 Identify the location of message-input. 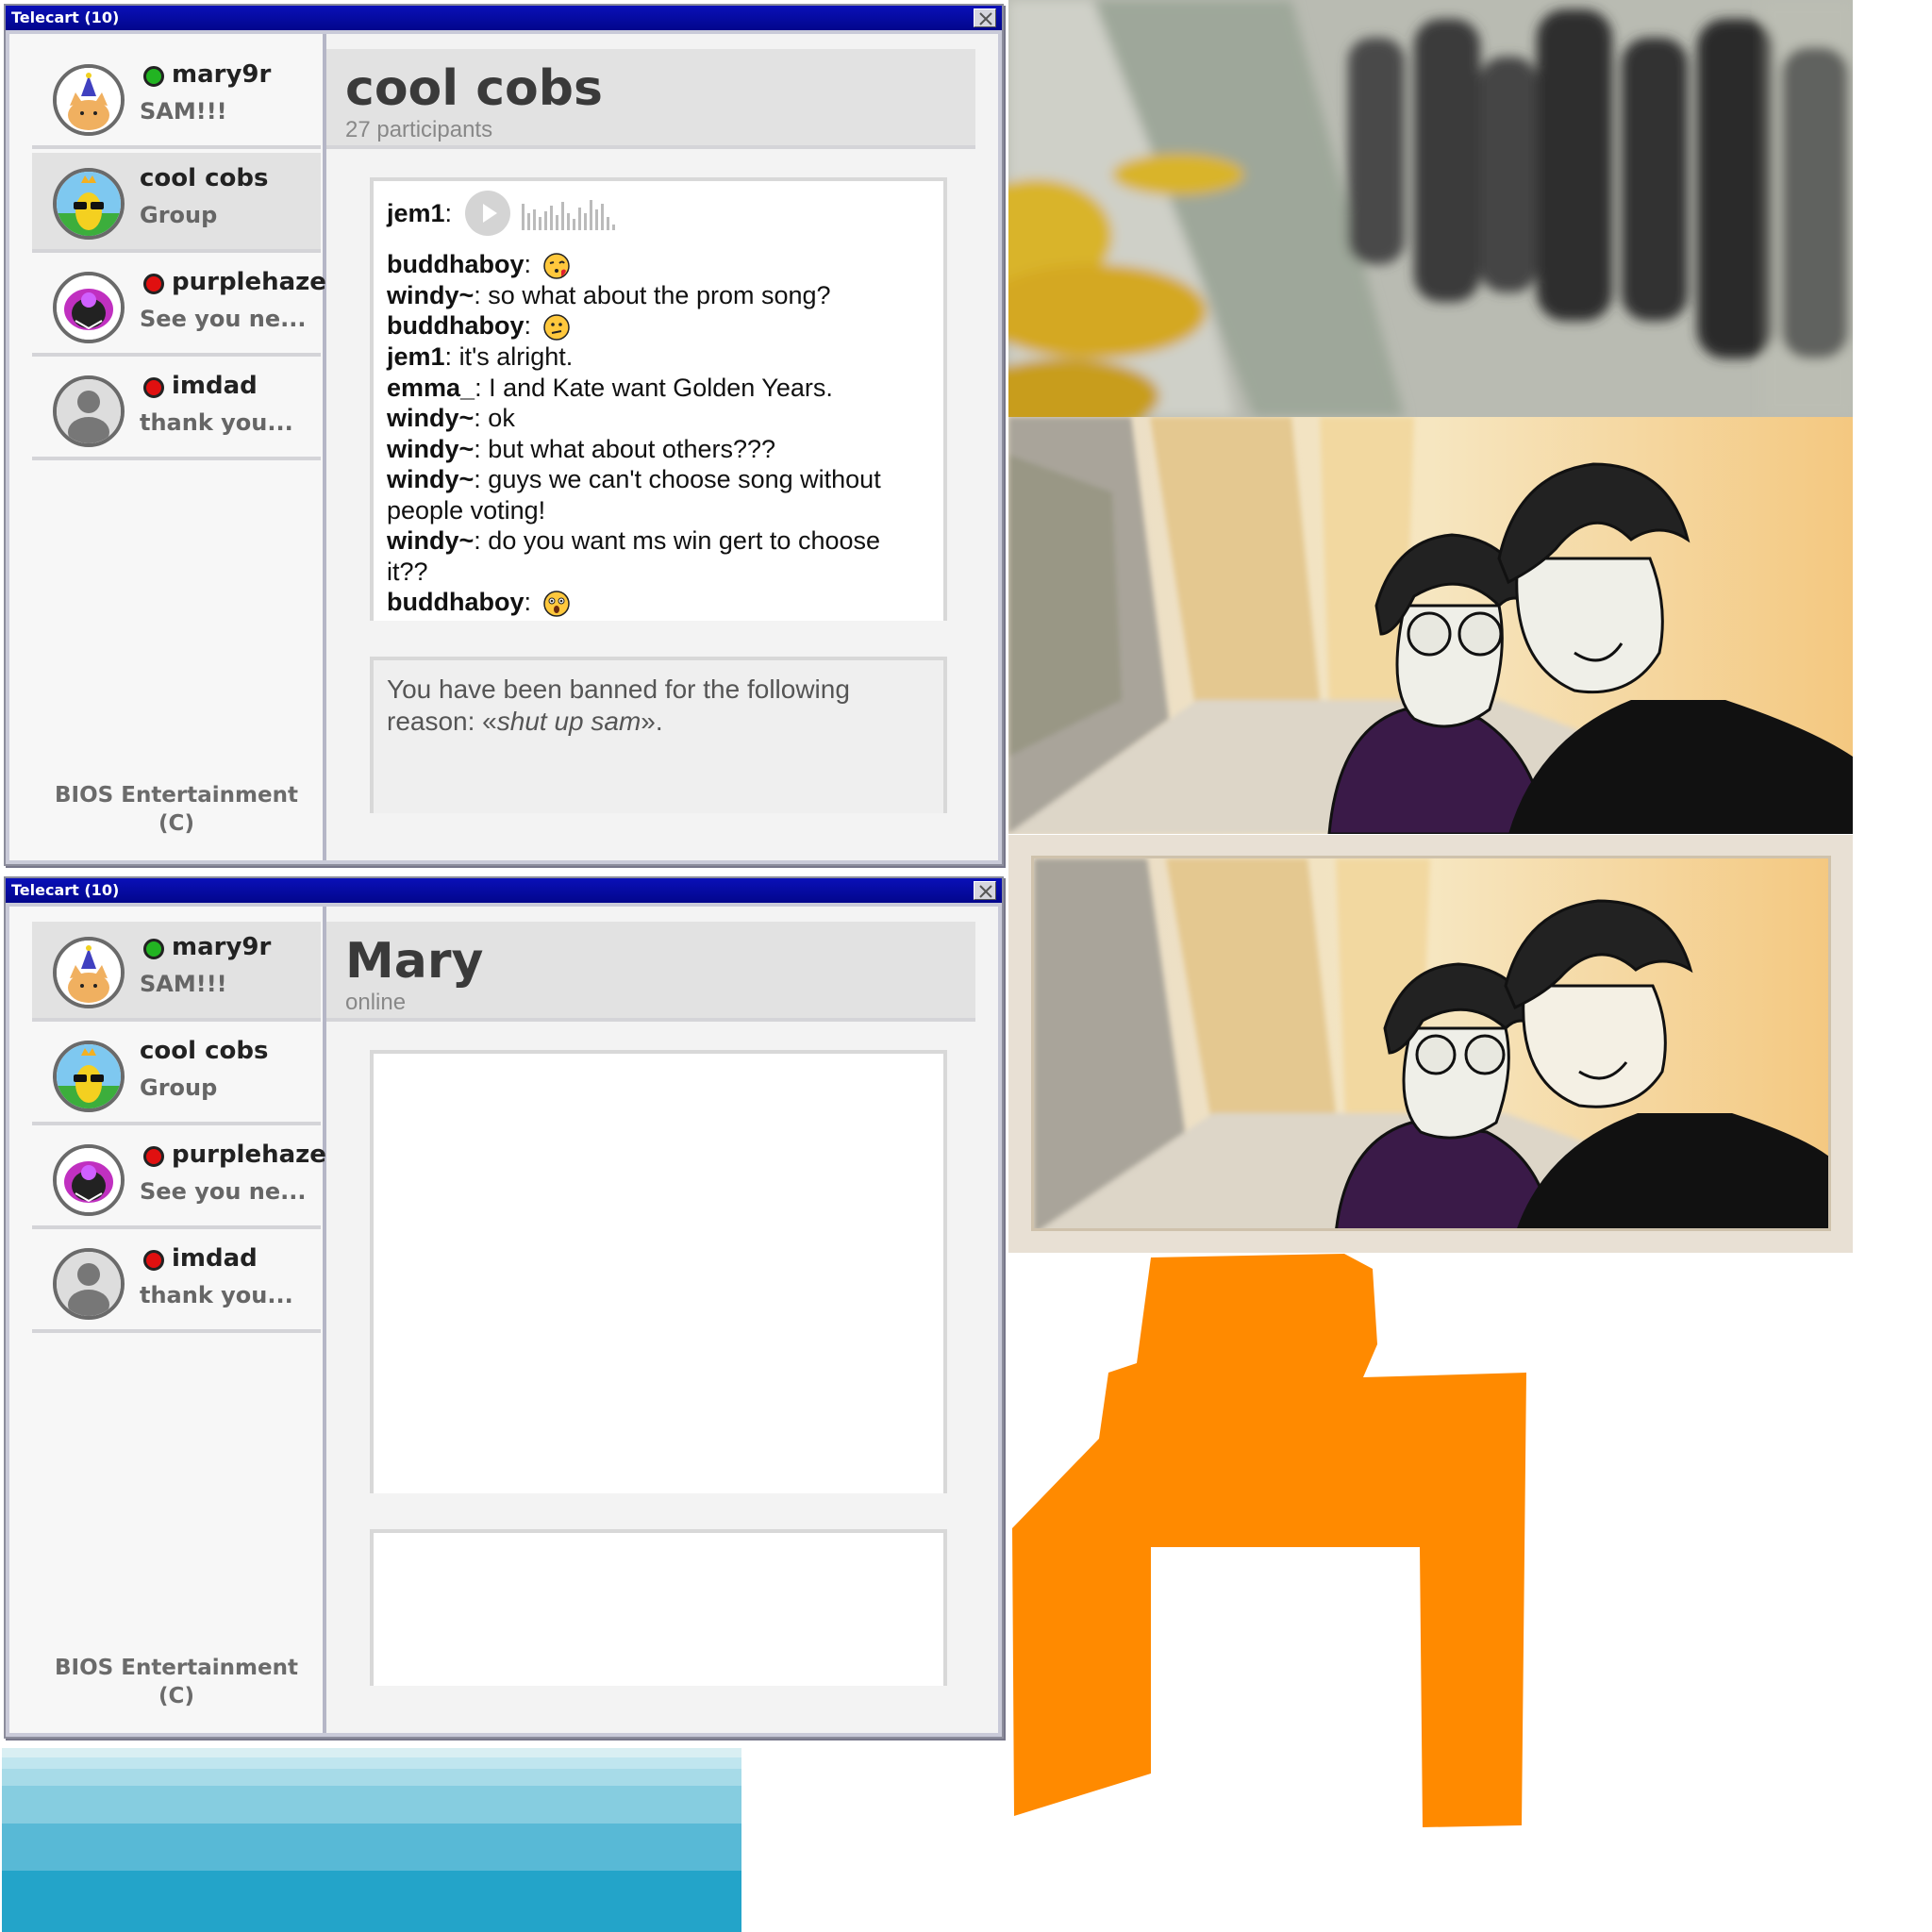
(659, 1608).